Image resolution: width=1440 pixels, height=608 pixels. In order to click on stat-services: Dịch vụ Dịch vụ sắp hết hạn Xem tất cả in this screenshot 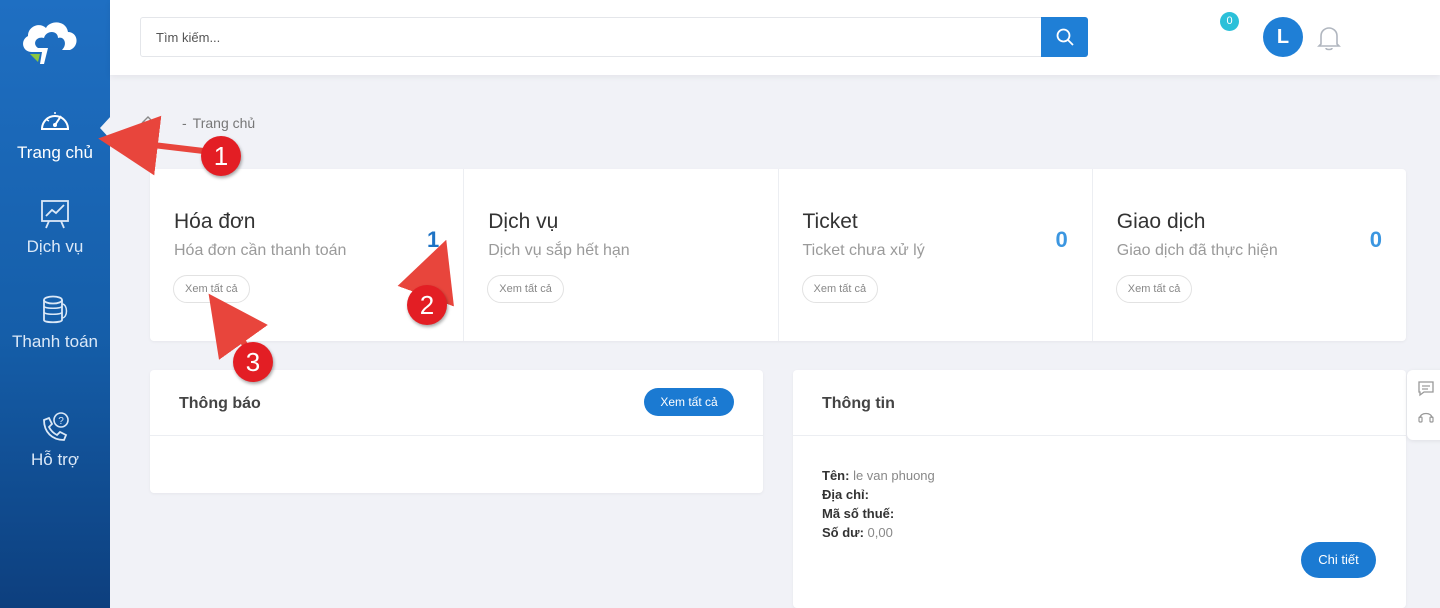, I will do `click(621, 255)`.